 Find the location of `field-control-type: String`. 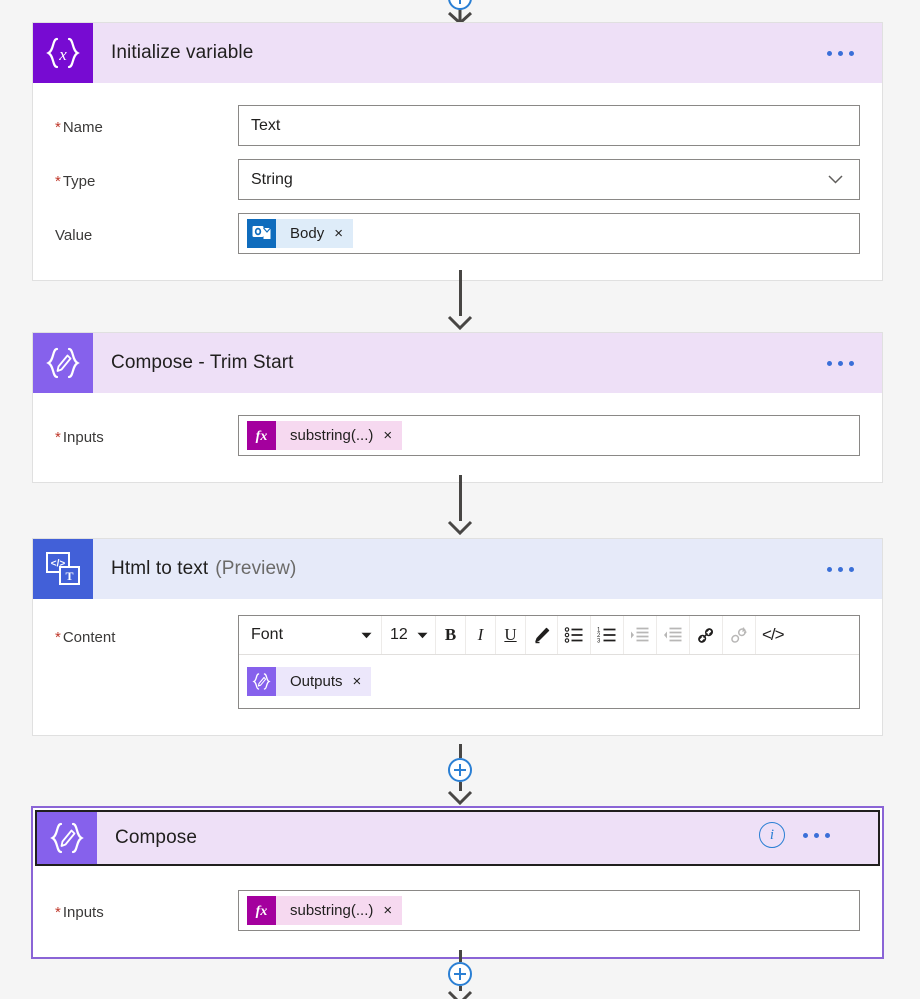

field-control-type: String is located at coordinates (549, 179).